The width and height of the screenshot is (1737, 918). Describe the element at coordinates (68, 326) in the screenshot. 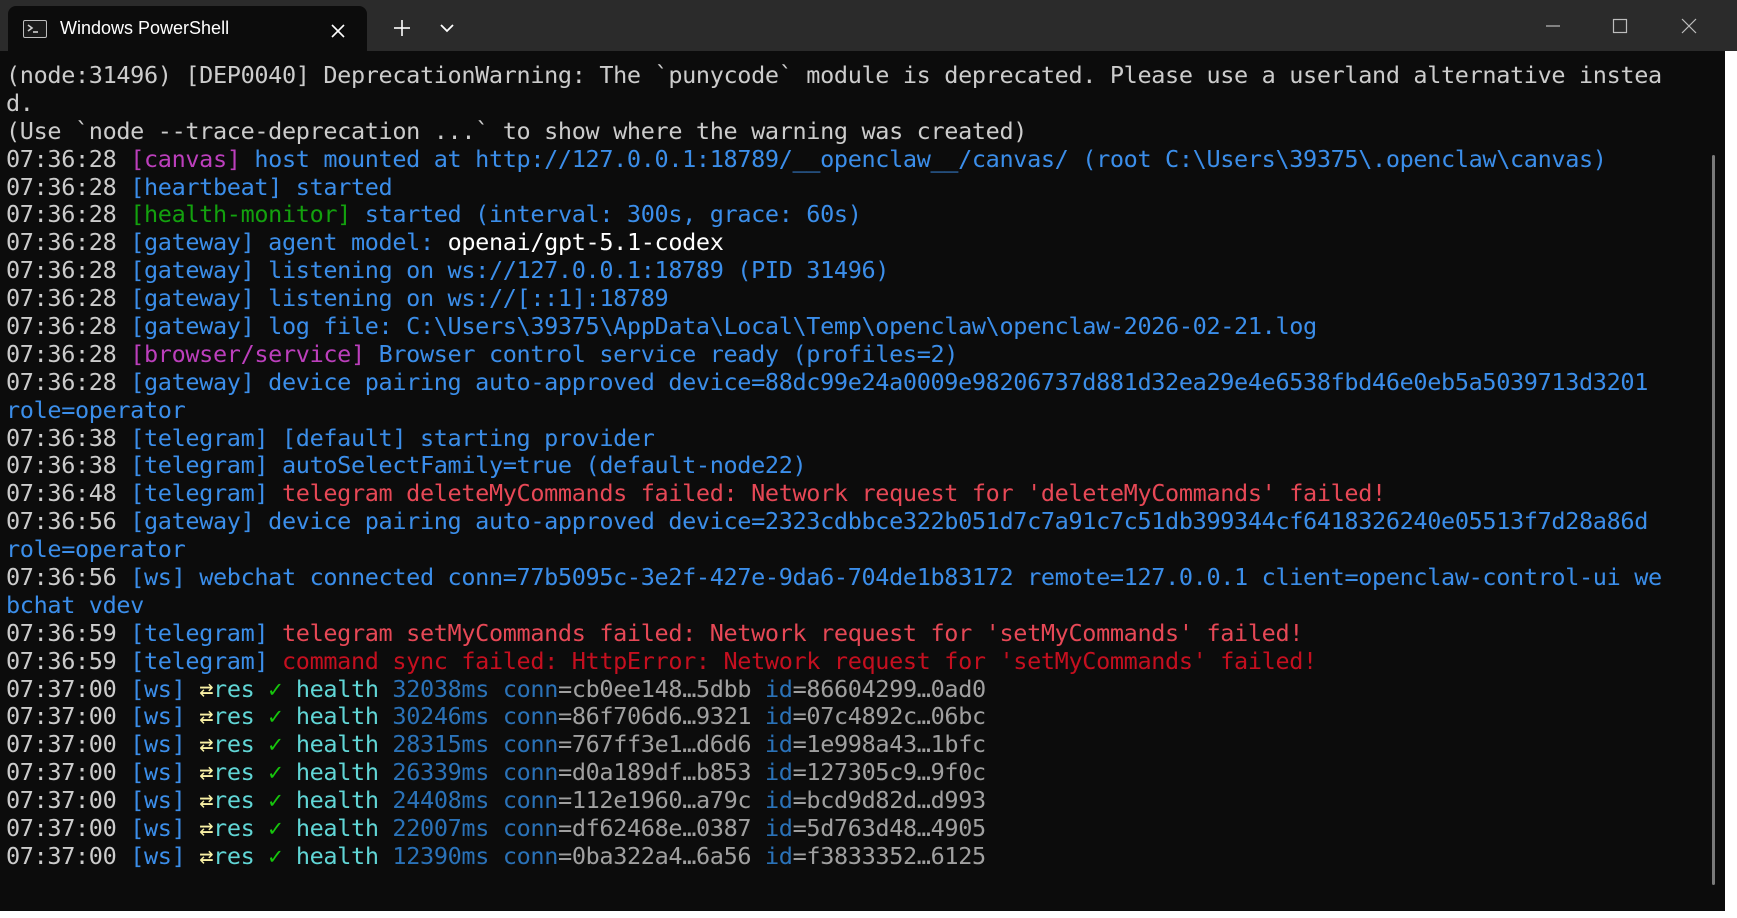

I see `console-text: 07:36:28` at that location.